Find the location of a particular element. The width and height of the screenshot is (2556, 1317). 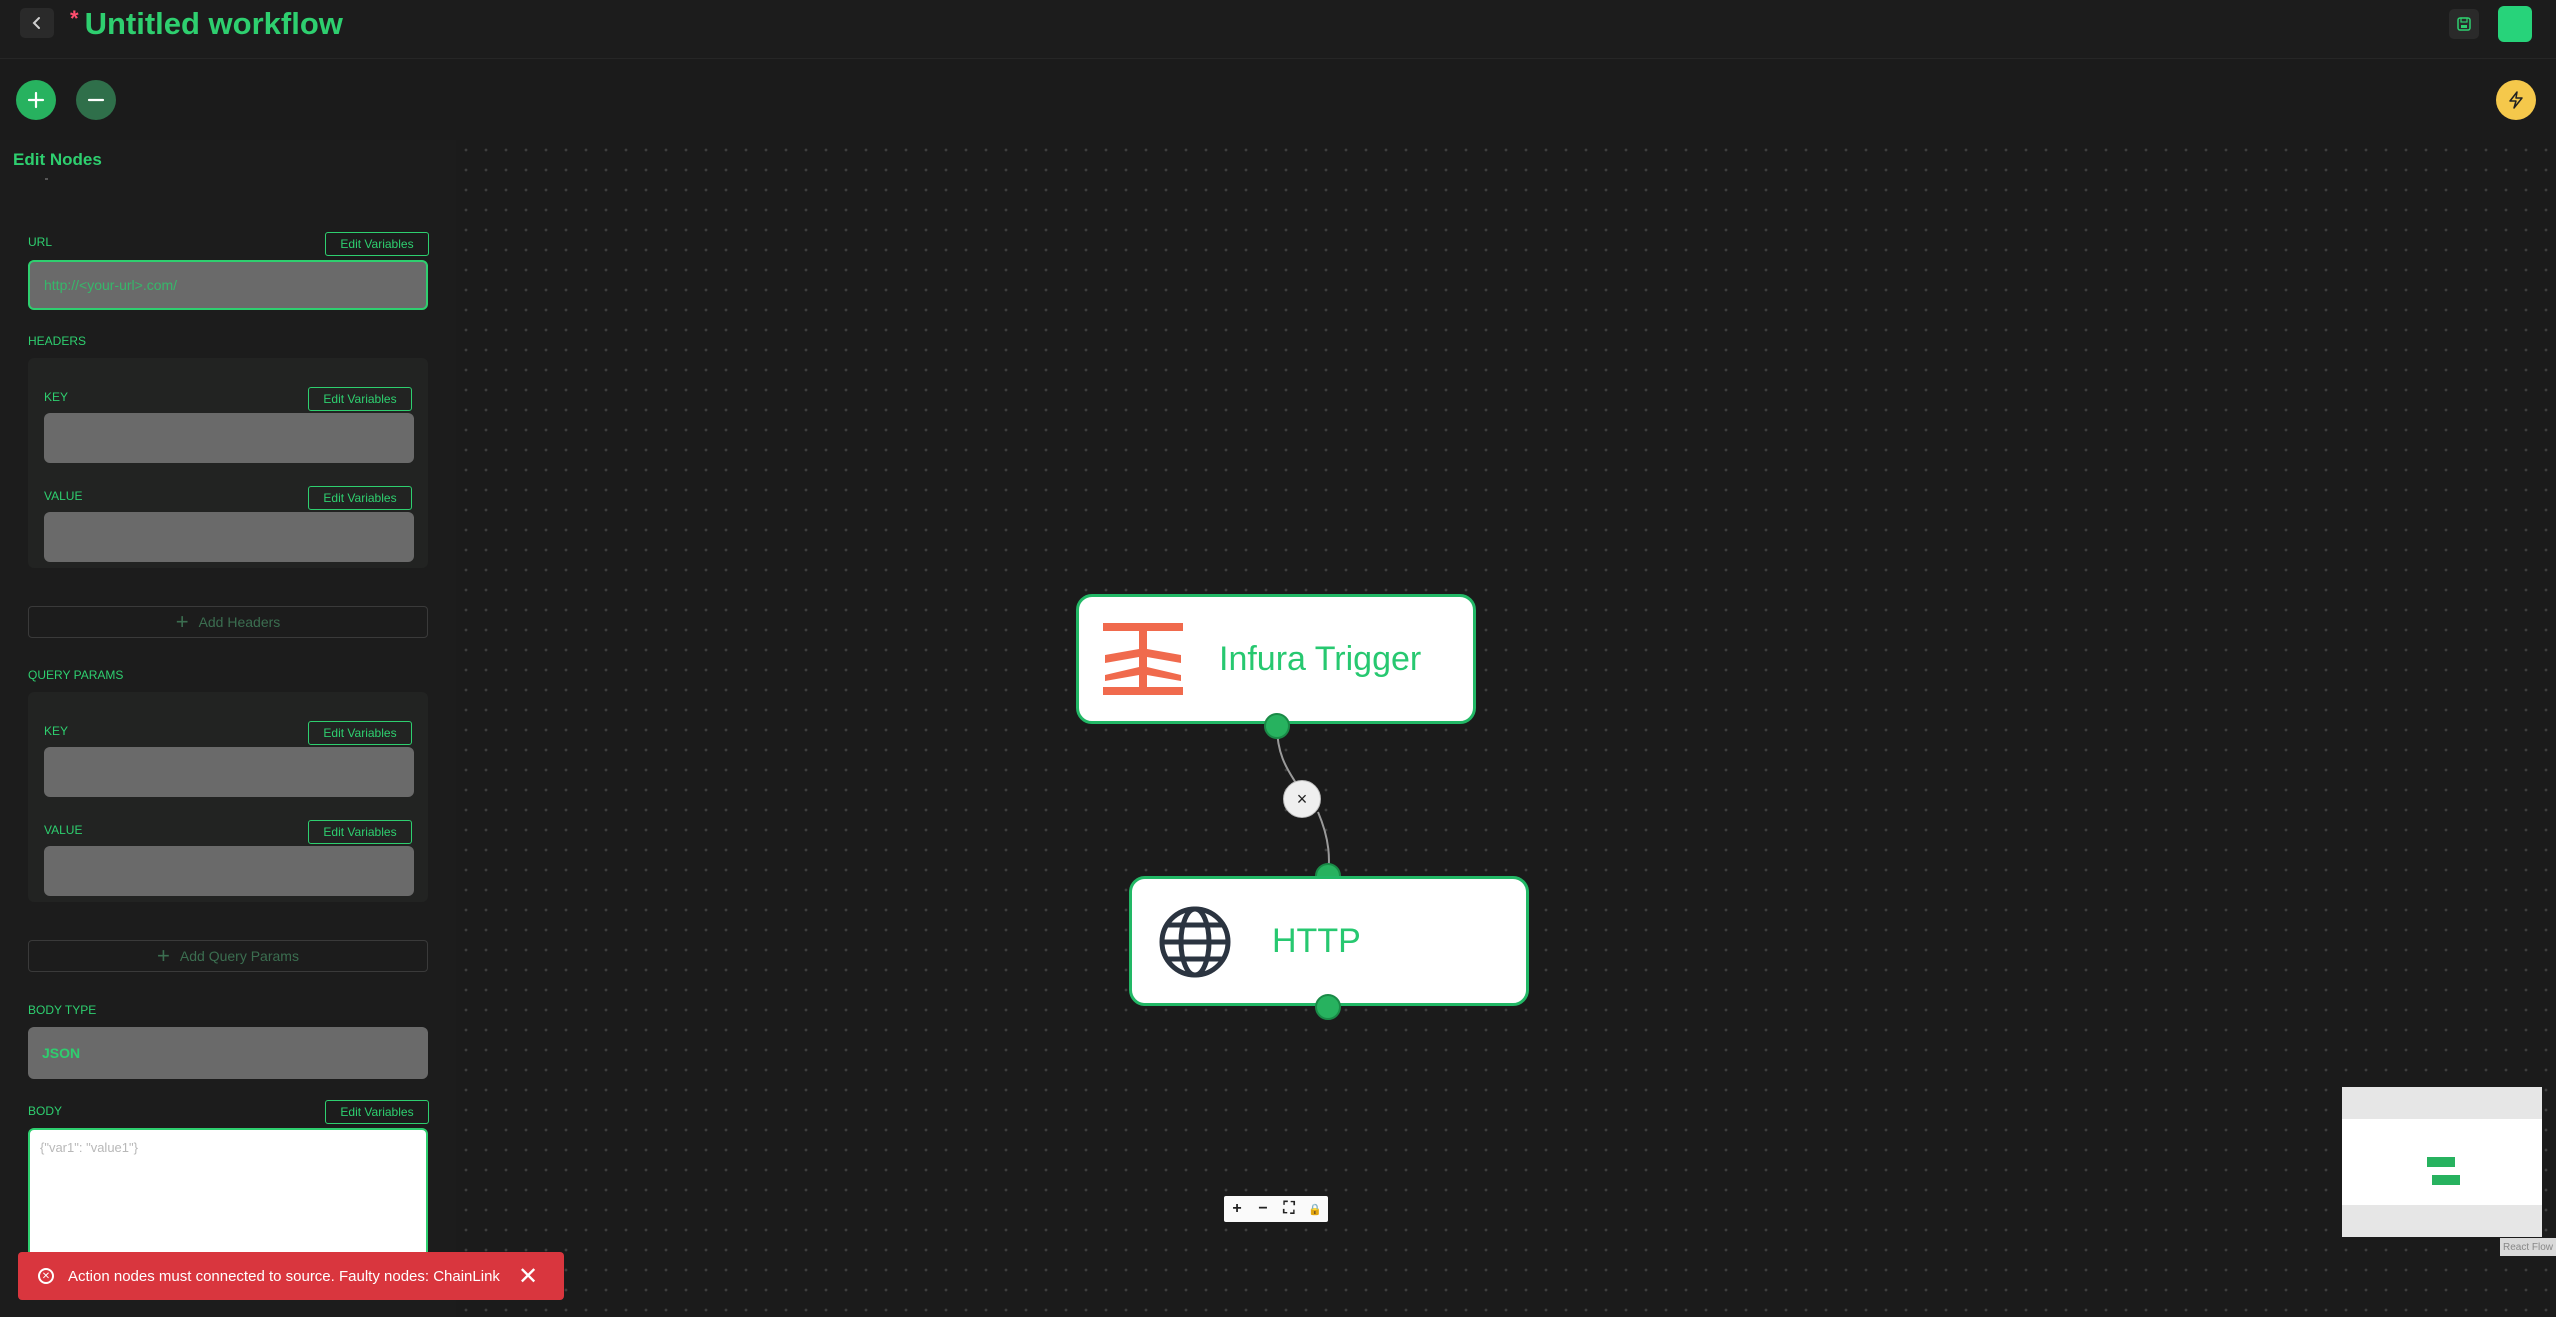

query-value-edit-variables-button: Edit Variables is located at coordinates (360, 832).